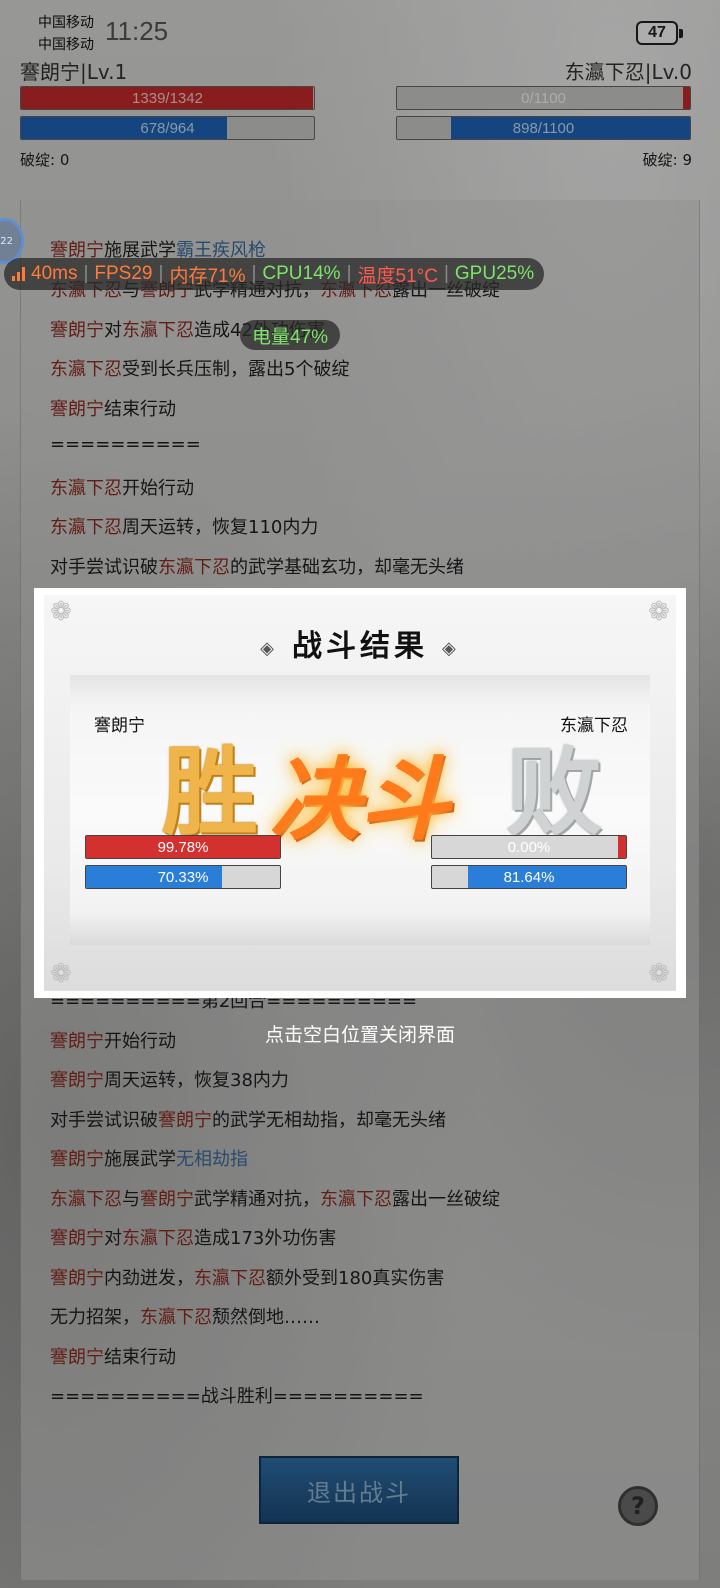  I want to click on loser-hp-text: 0.00%, so click(529, 847).